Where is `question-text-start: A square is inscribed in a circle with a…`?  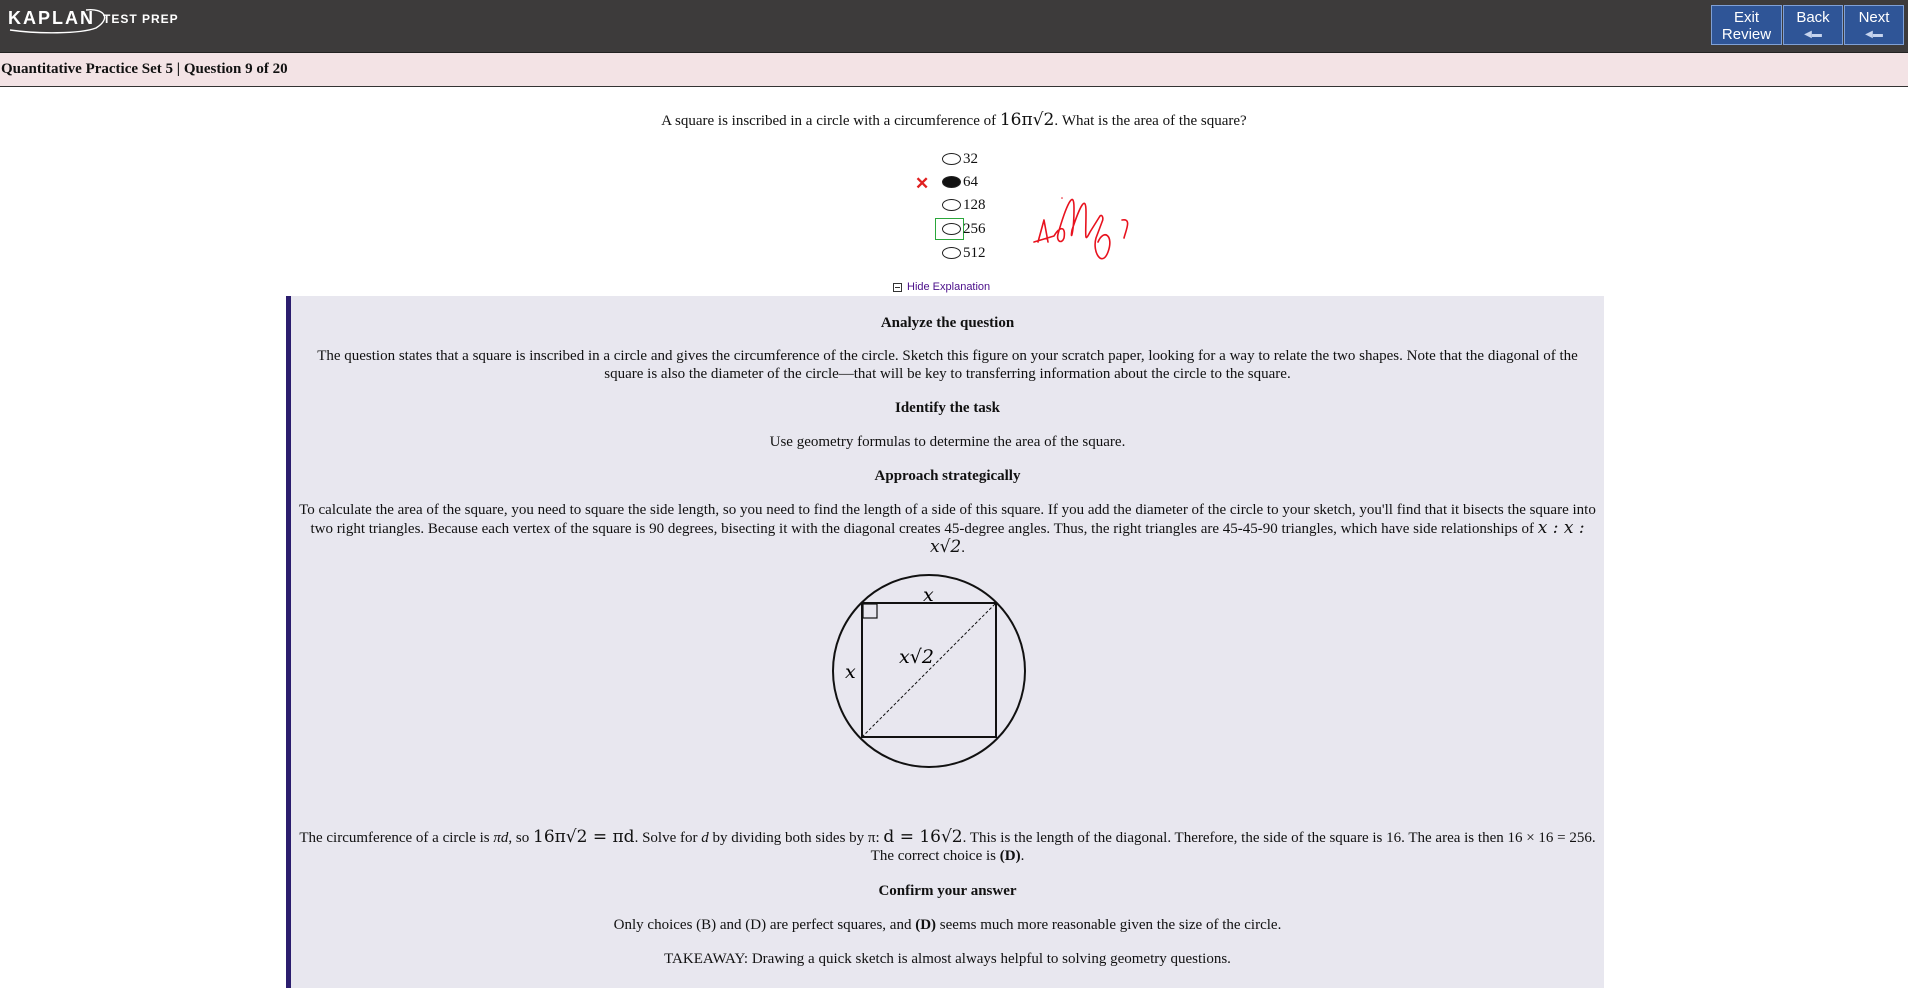
question-text-start: A square is inscribed in a circle with a… is located at coordinates (829, 121).